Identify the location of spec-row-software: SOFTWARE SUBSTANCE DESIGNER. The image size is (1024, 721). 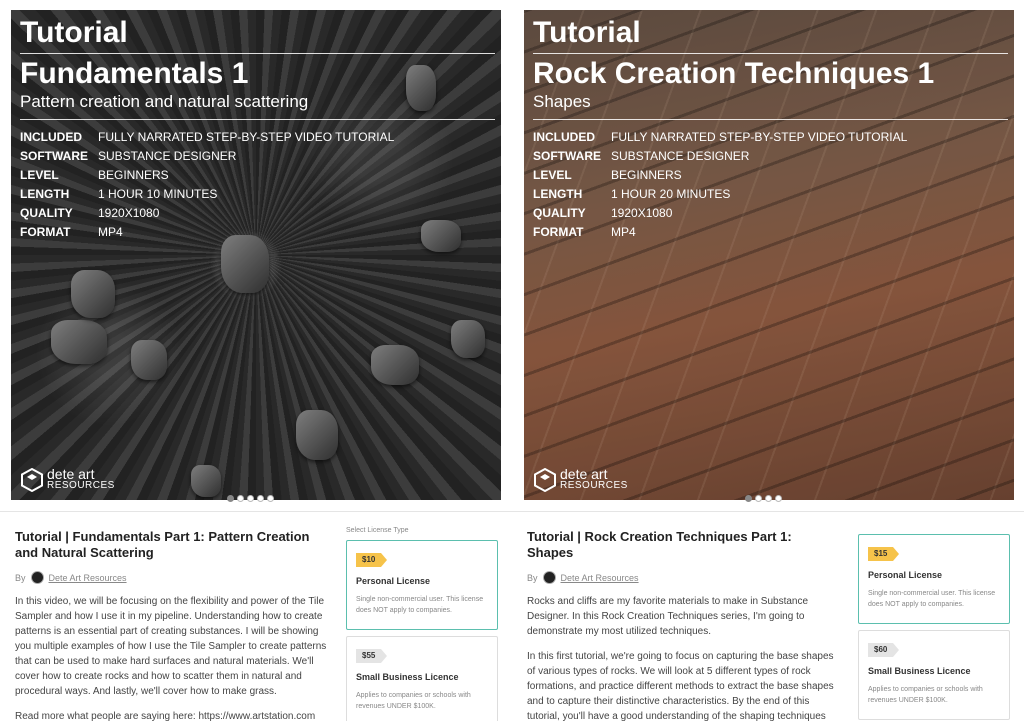
(770, 156).